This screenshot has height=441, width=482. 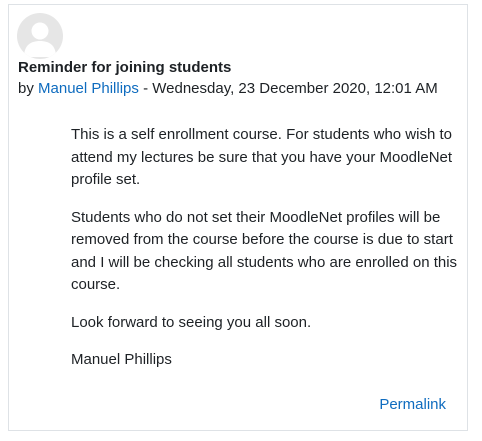 What do you see at coordinates (121, 359) in the screenshot?
I see `post-signature: Manuel Phillips` at bounding box center [121, 359].